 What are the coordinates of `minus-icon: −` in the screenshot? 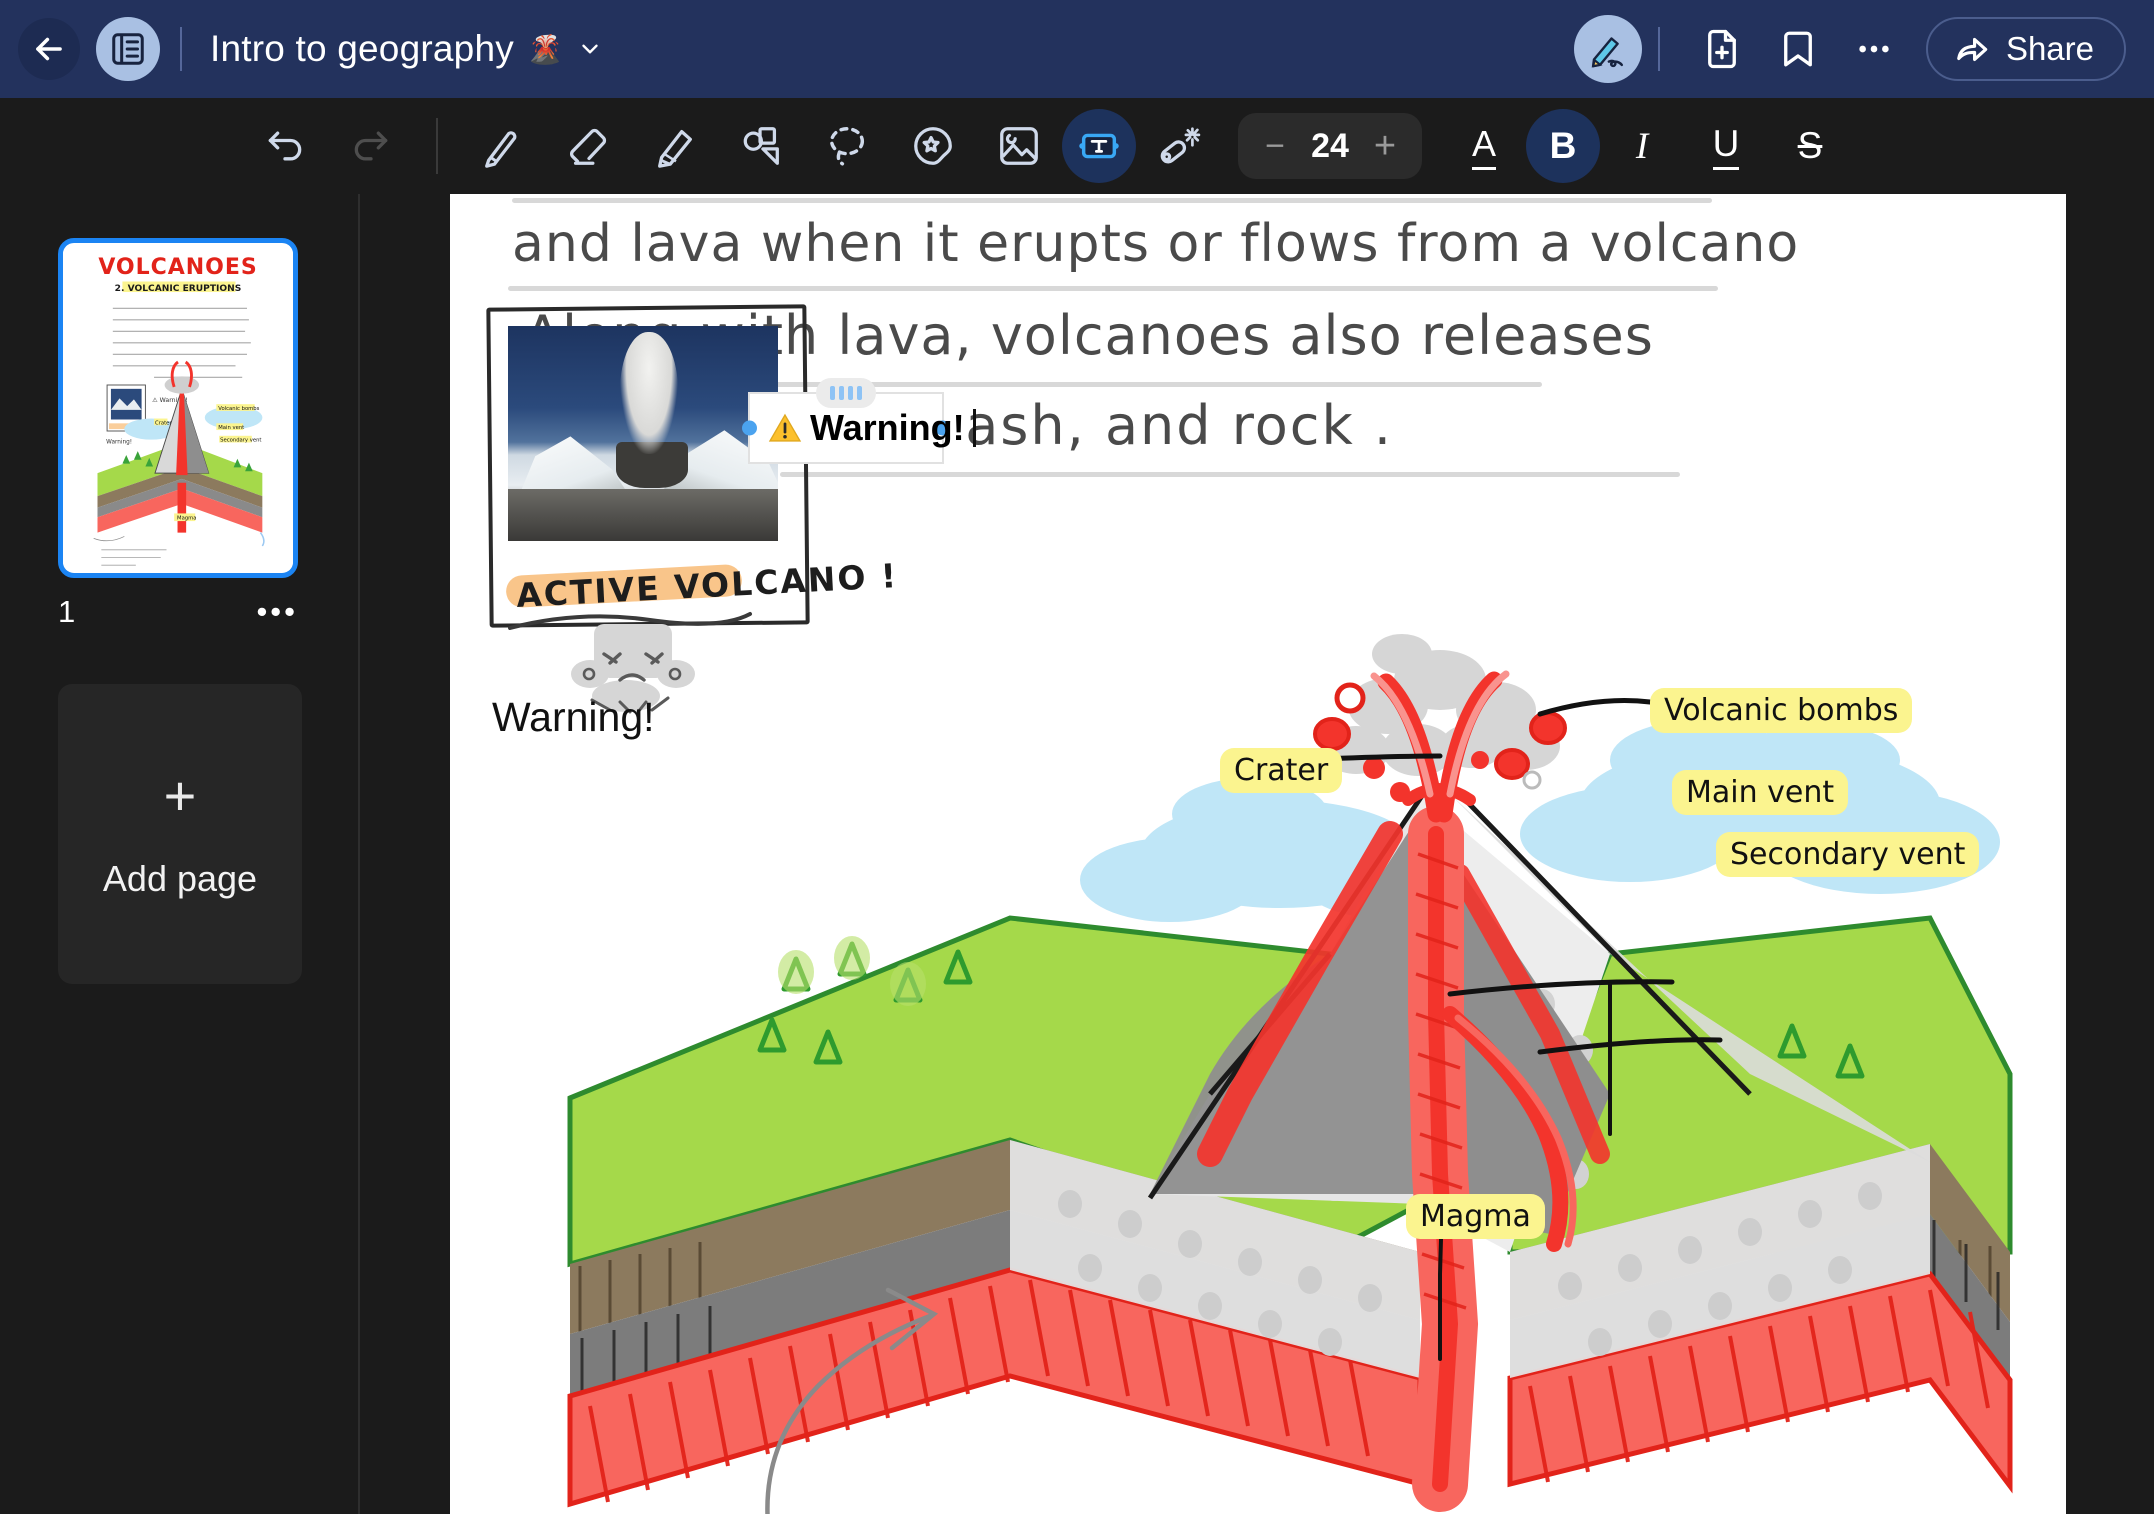 It's located at (1275, 145).